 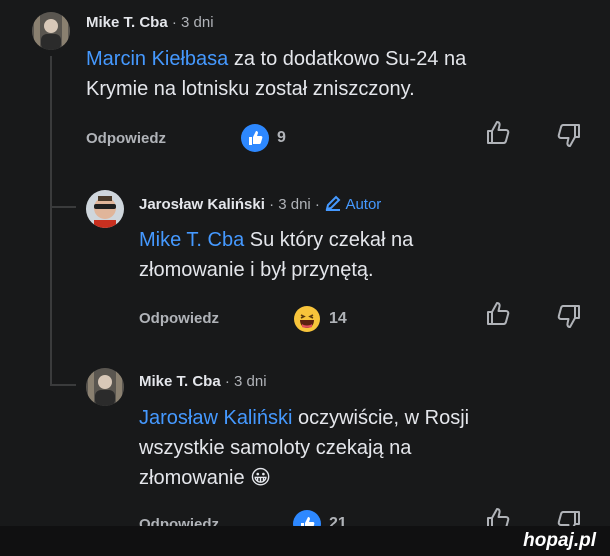 I want to click on reaction-summary: 14, so click(x=320, y=319).